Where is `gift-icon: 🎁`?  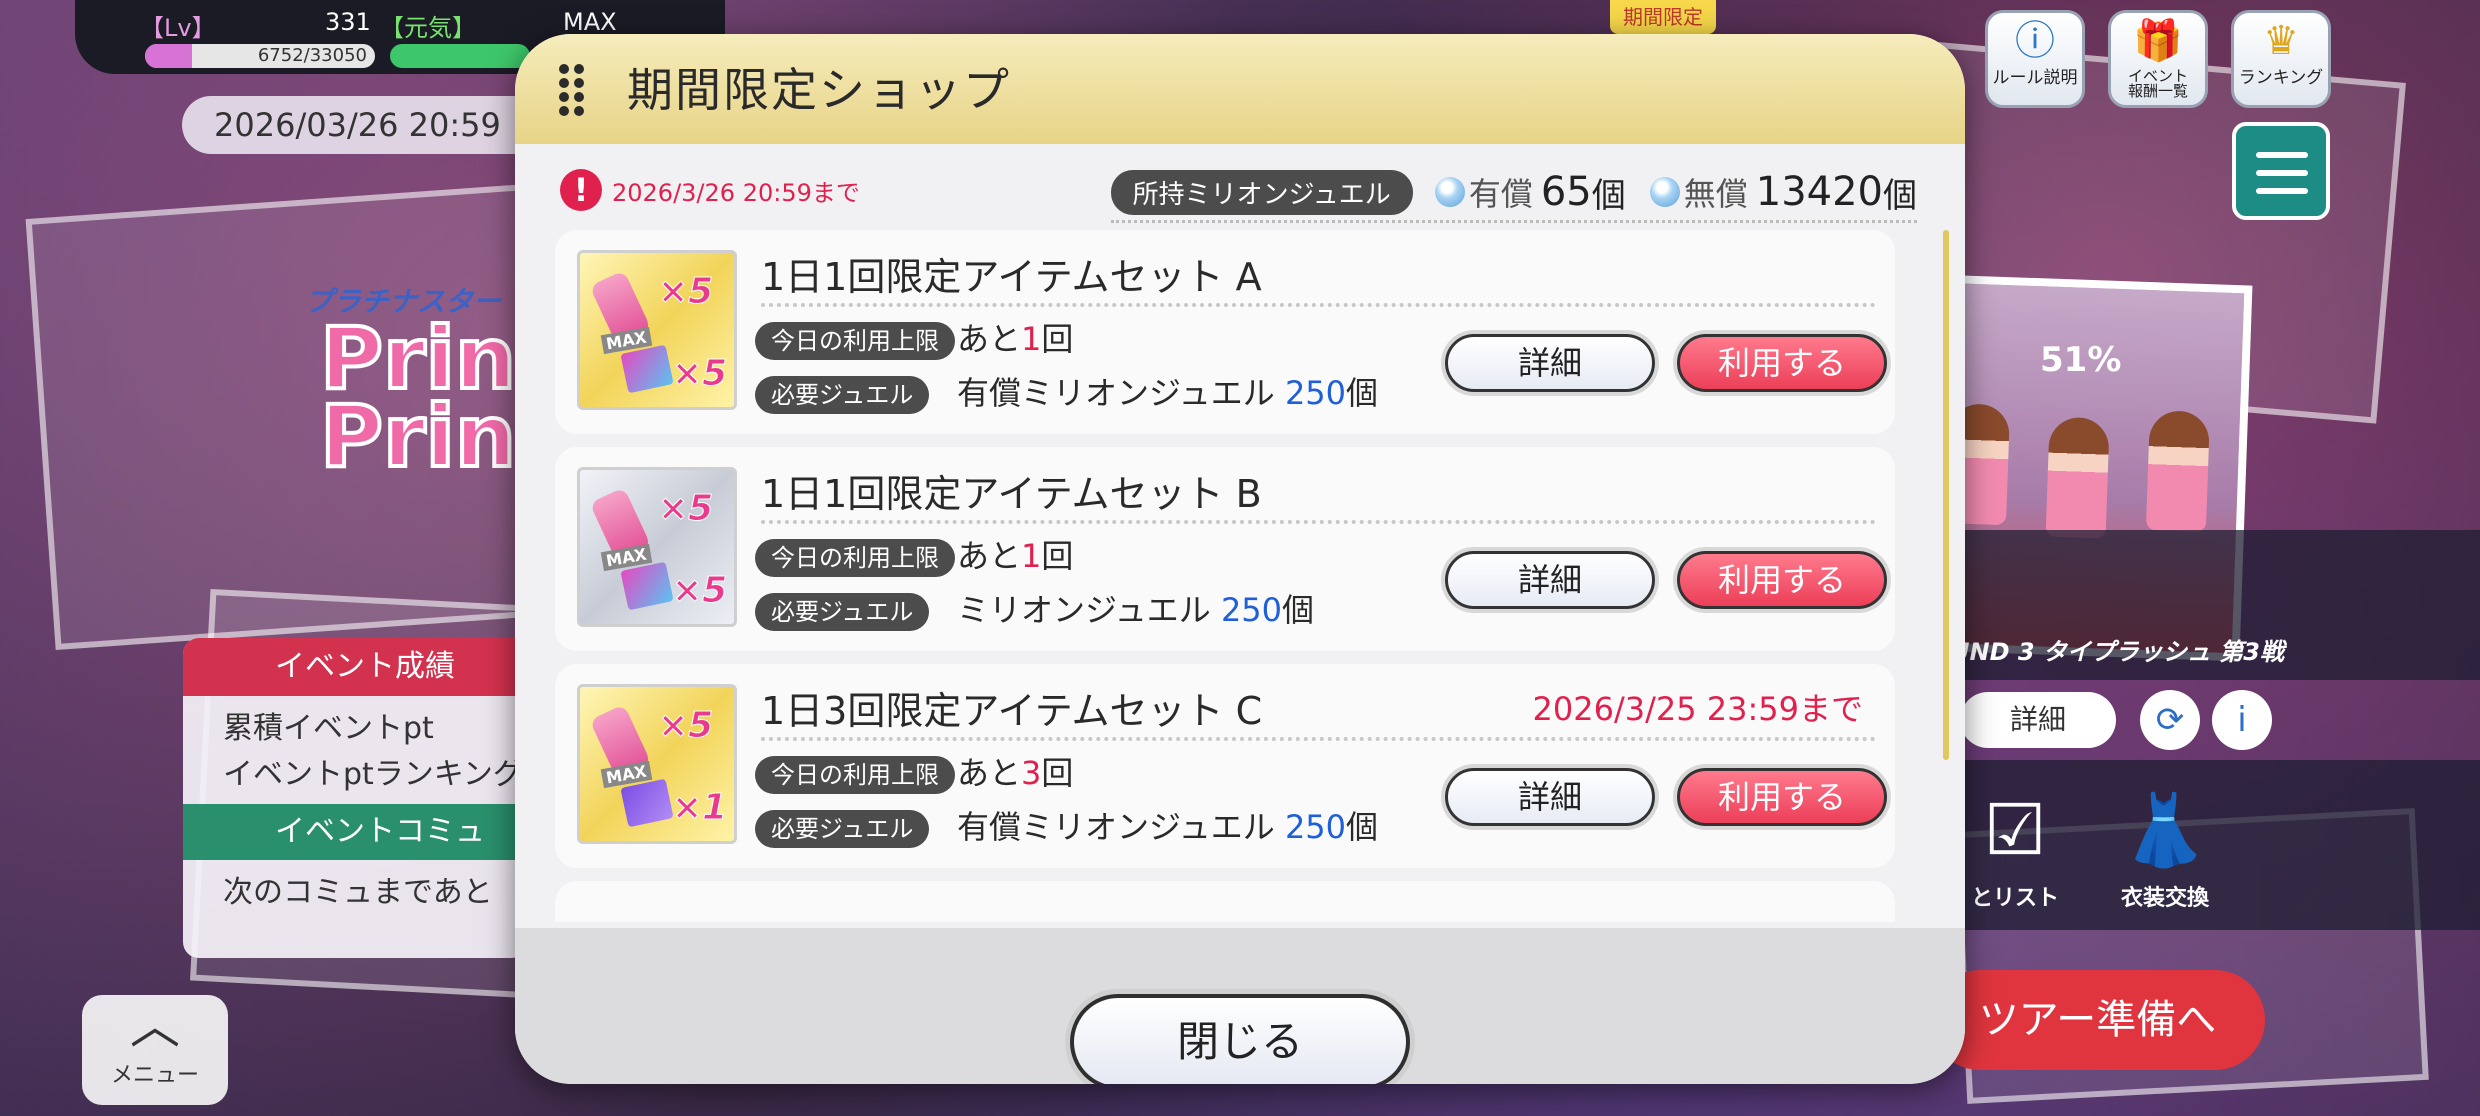 gift-icon: 🎁 is located at coordinates (2158, 41).